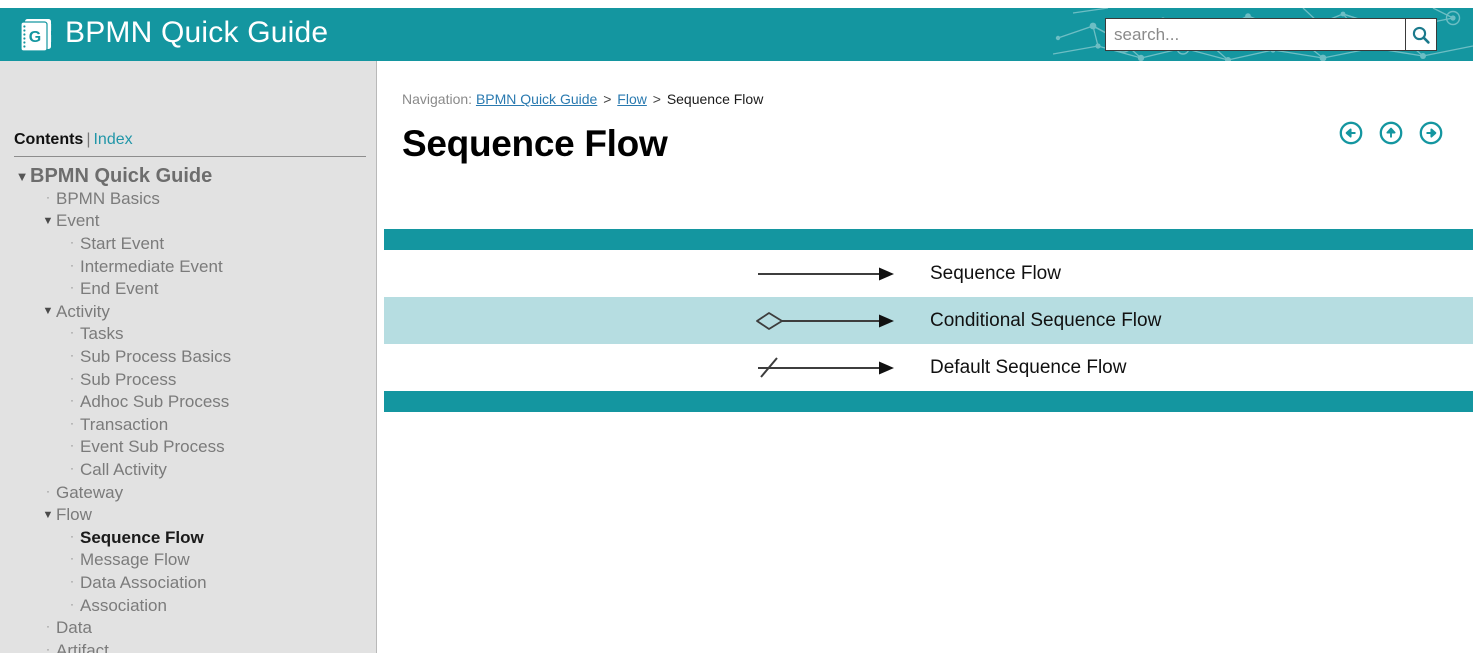 The image size is (1473, 653). I want to click on sidebar-item-label: Flow, so click(74, 515).